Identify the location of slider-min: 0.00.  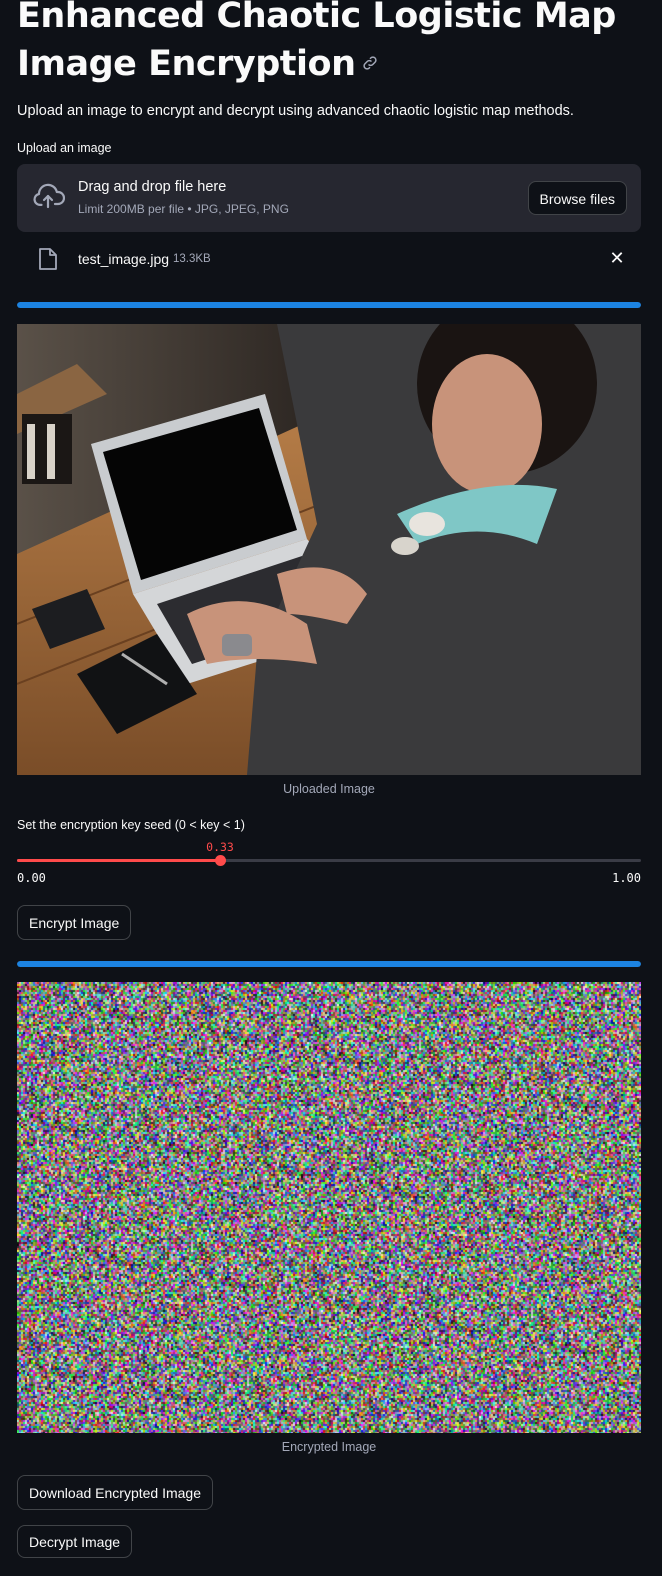
(31, 878).